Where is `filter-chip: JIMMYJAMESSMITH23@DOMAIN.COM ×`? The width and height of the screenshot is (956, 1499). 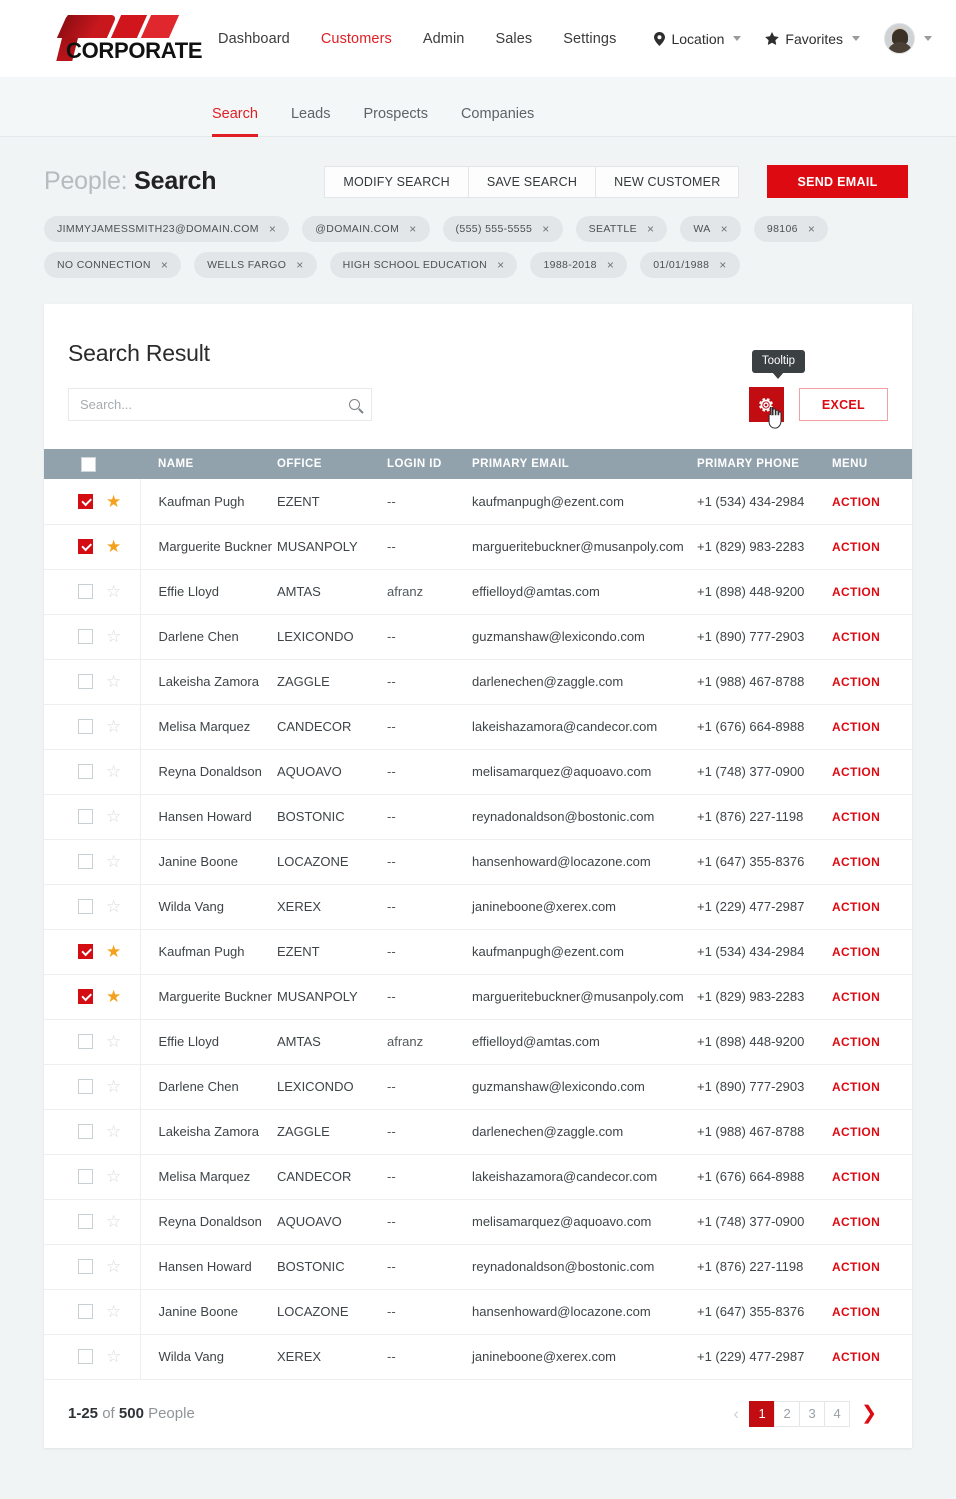
filter-chip: JIMMYJAMESSMITH23@DOMAIN.COM × is located at coordinates (167, 229).